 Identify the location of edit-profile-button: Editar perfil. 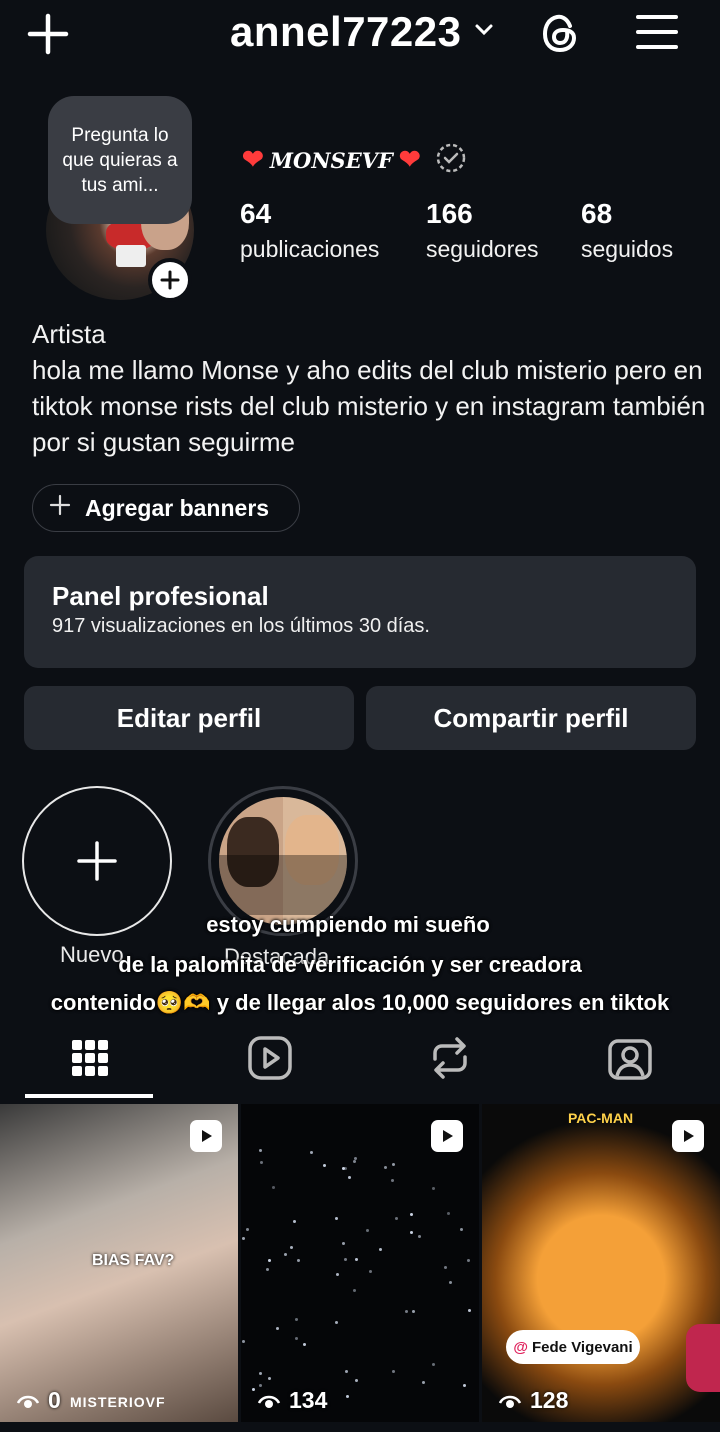
(189, 718).